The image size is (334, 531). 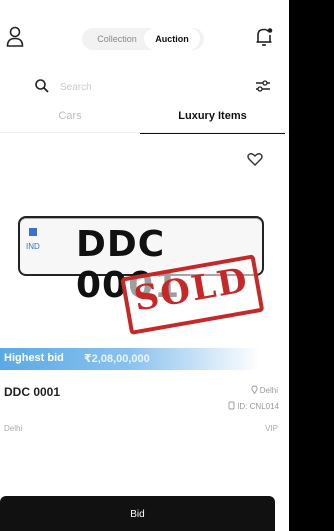 What do you see at coordinates (268, 390) in the screenshot?
I see `listing-location-text: Delhi` at bounding box center [268, 390].